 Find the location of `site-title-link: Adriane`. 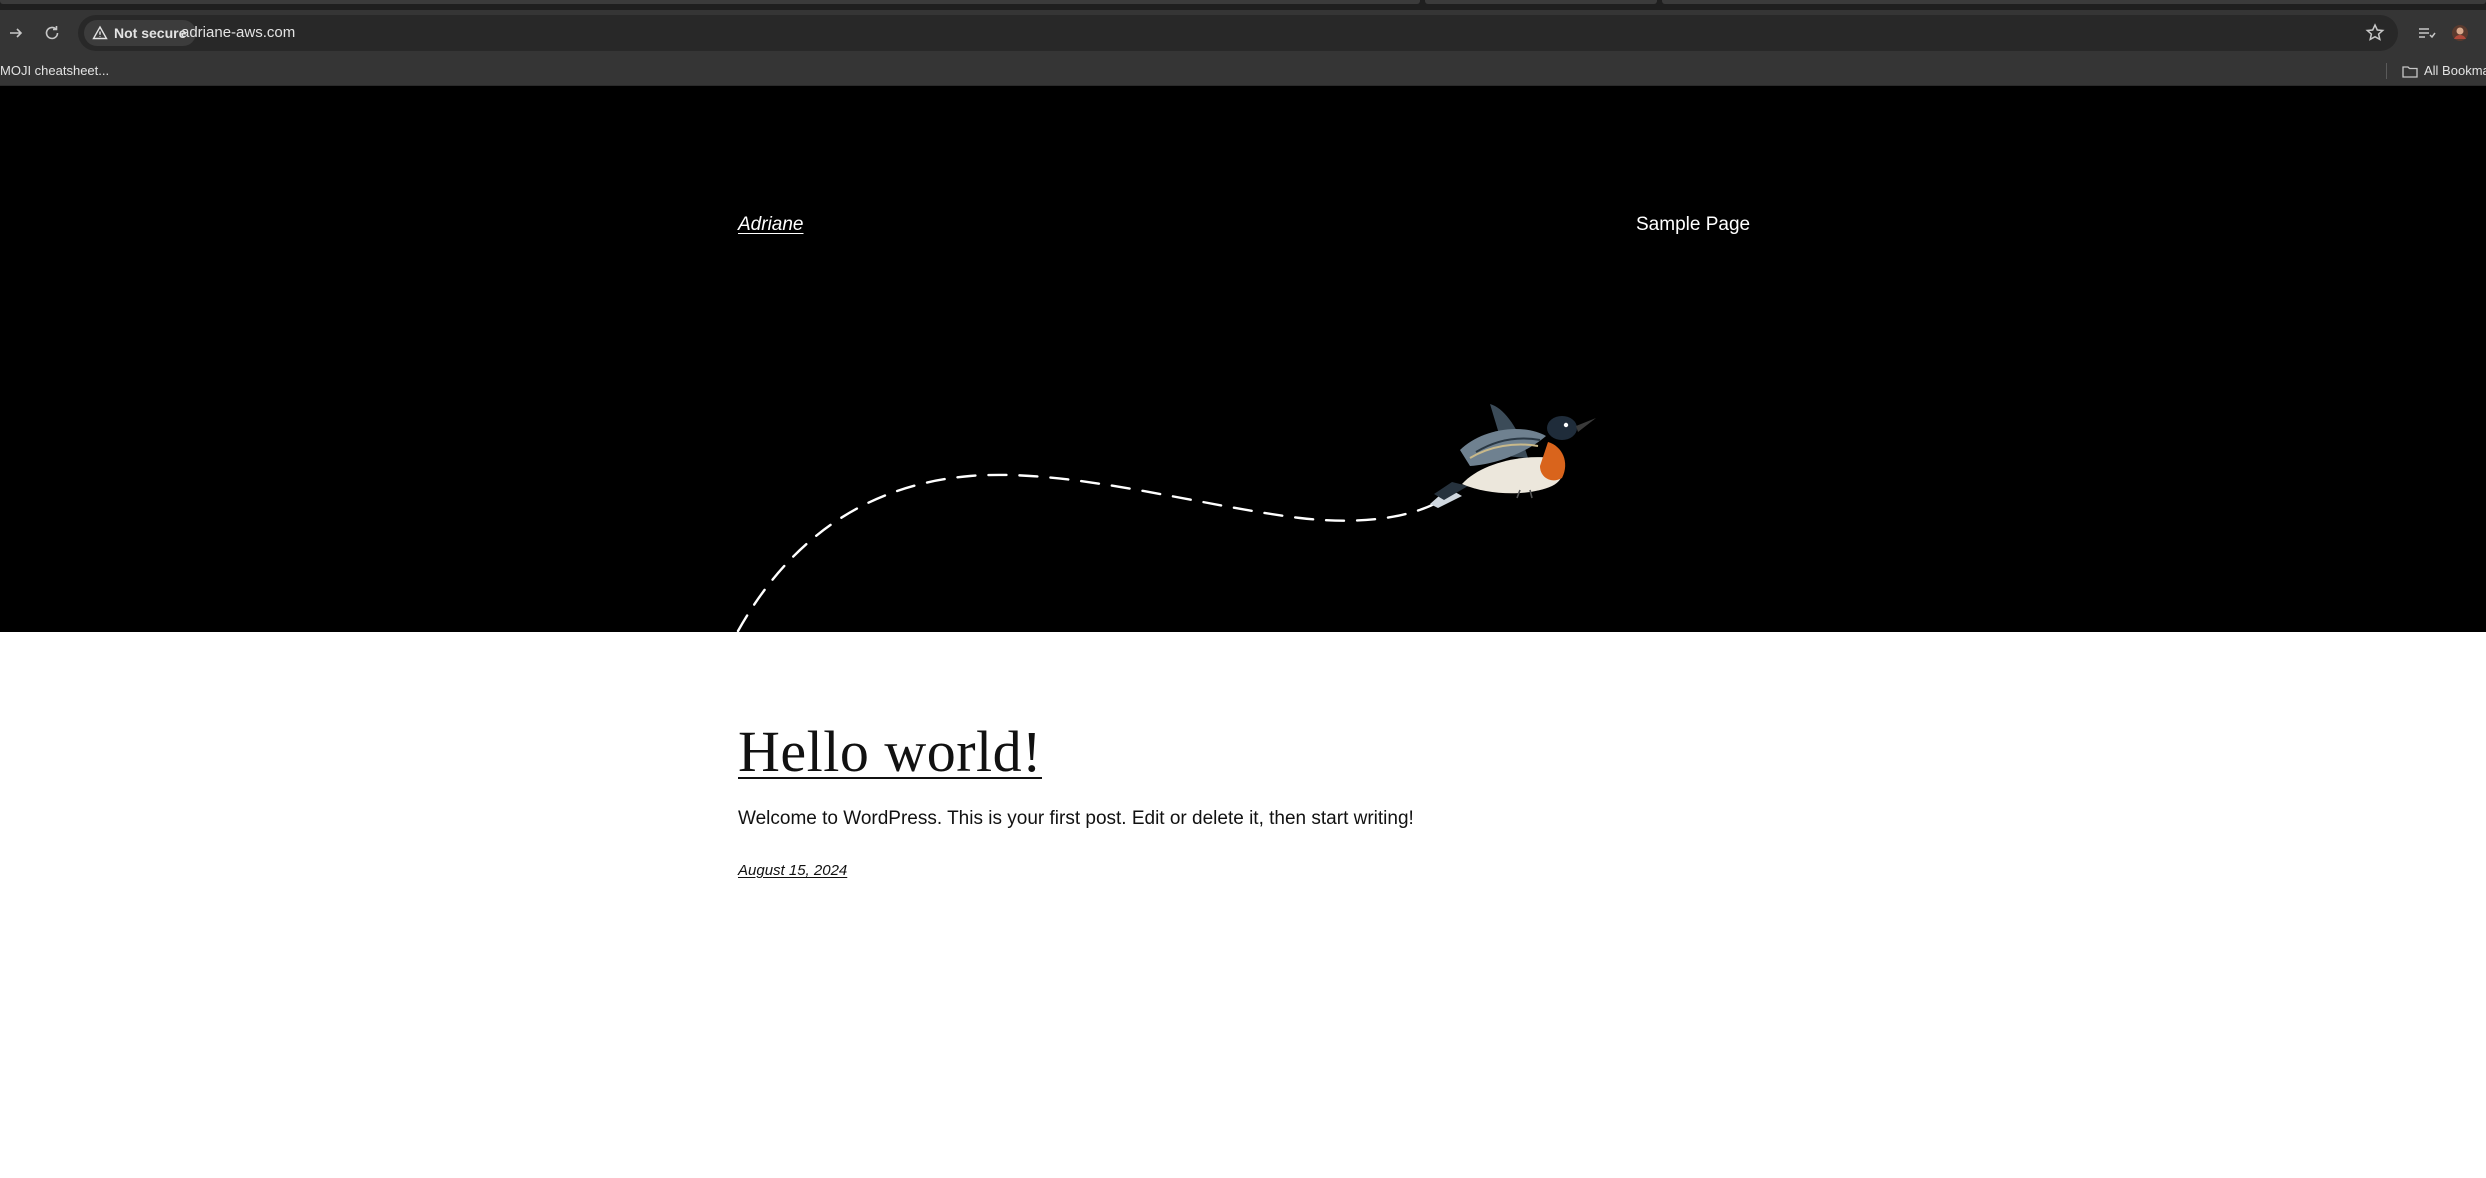

site-title-link: Adriane is located at coordinates (771, 225).